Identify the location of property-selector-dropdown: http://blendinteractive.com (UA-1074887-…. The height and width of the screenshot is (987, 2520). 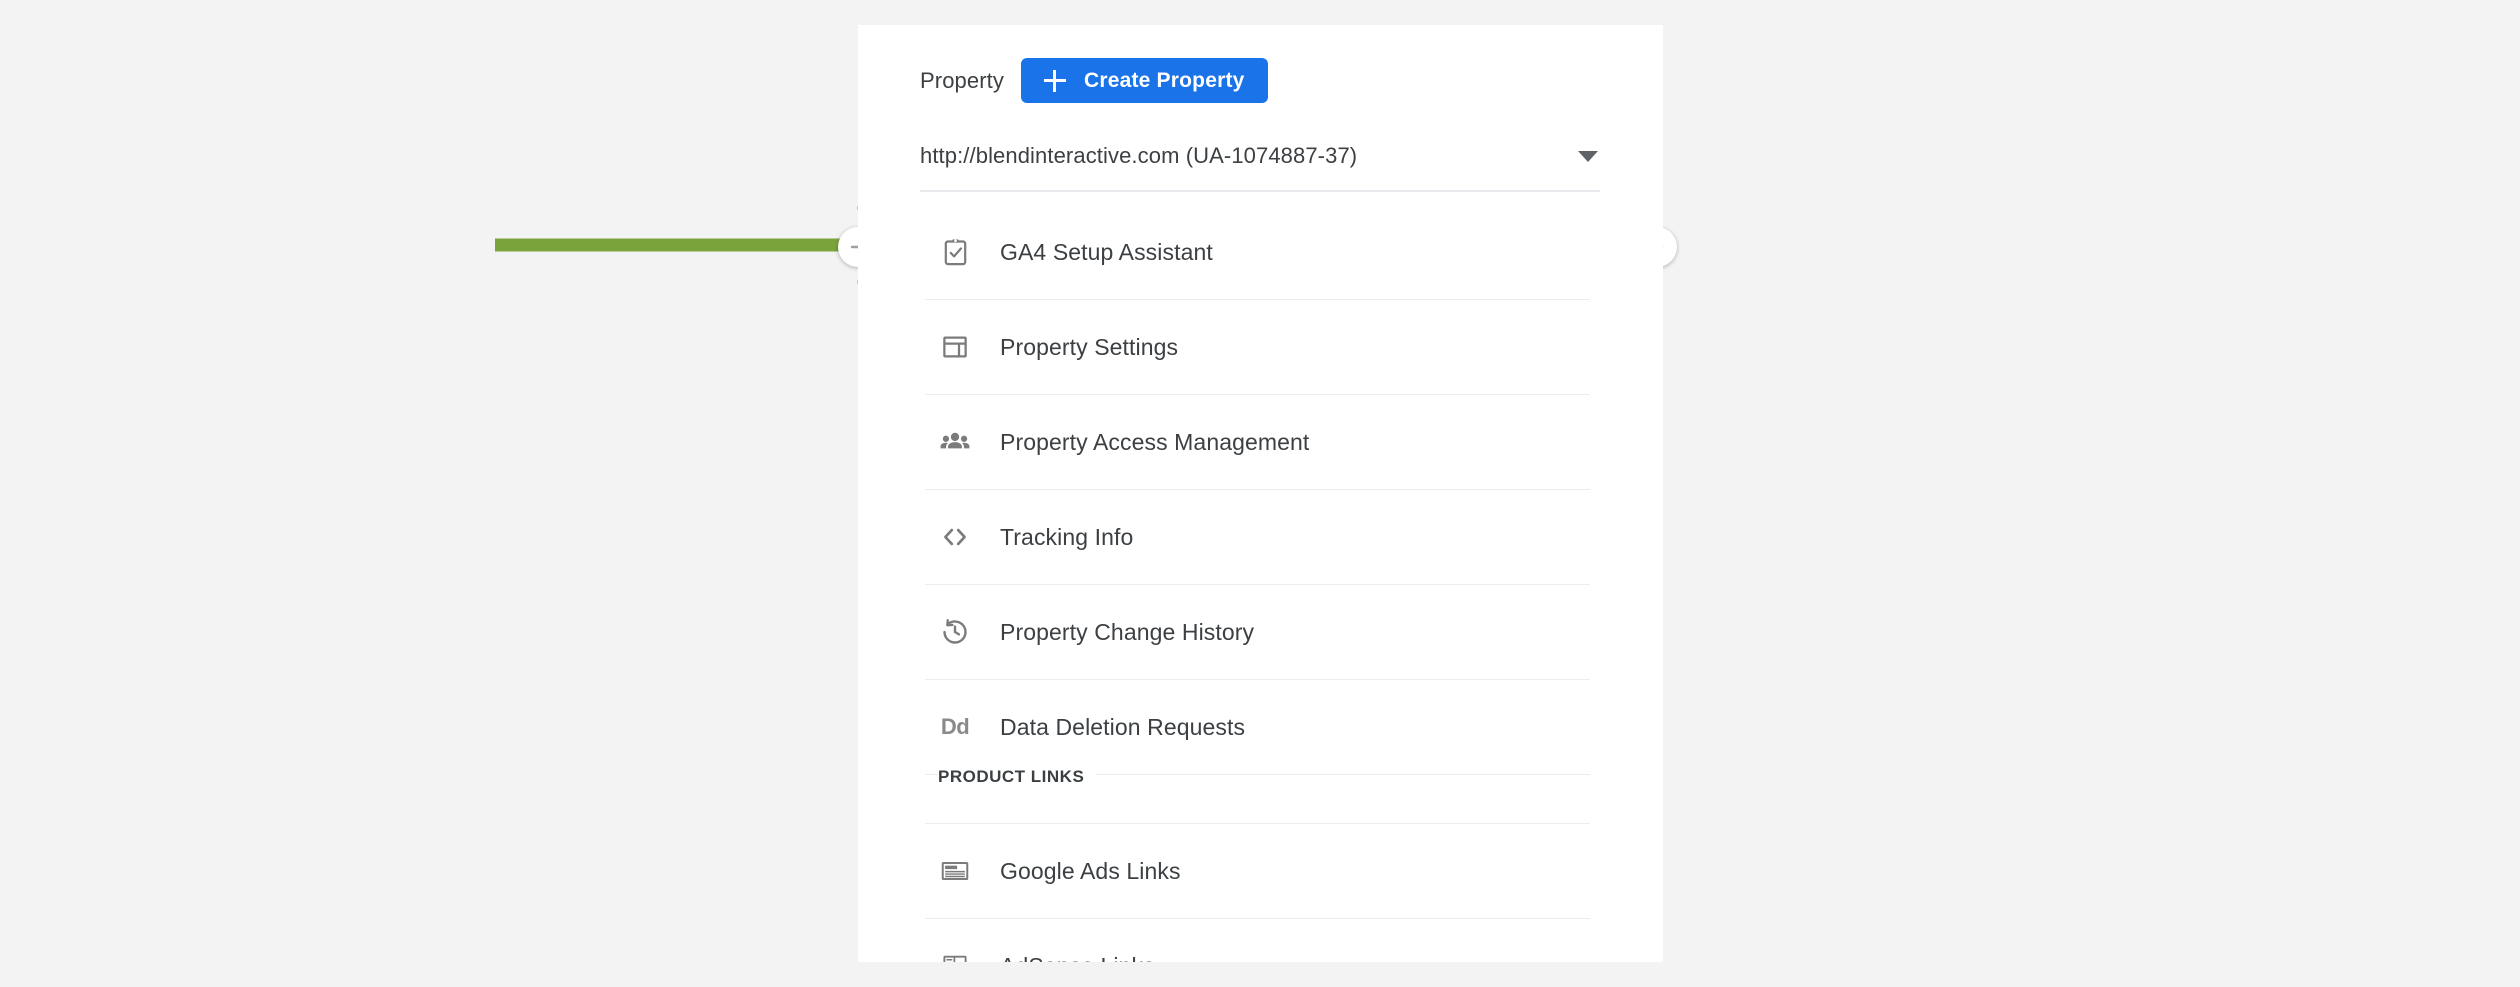
(1260, 167).